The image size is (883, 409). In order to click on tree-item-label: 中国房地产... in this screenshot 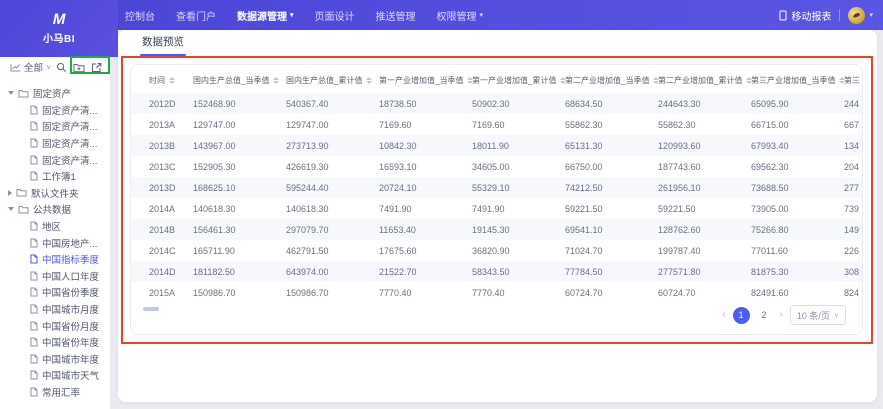, I will do `click(70, 244)`.